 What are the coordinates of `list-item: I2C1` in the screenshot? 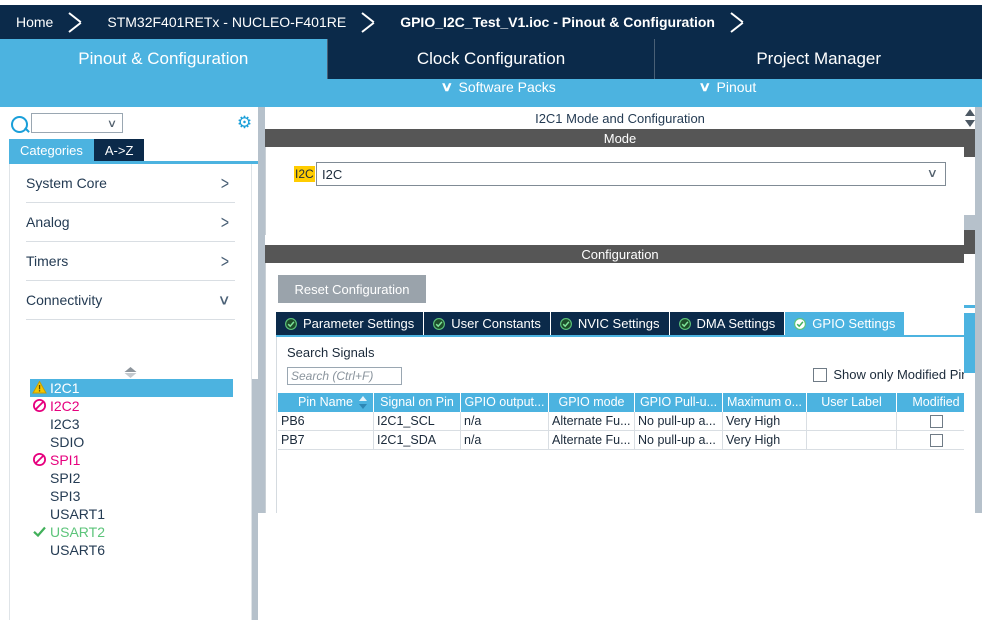 It's located at (131, 388).